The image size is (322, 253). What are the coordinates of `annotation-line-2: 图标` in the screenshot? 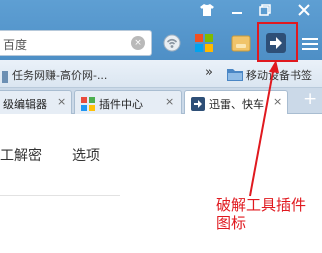 It's located at (231, 223).